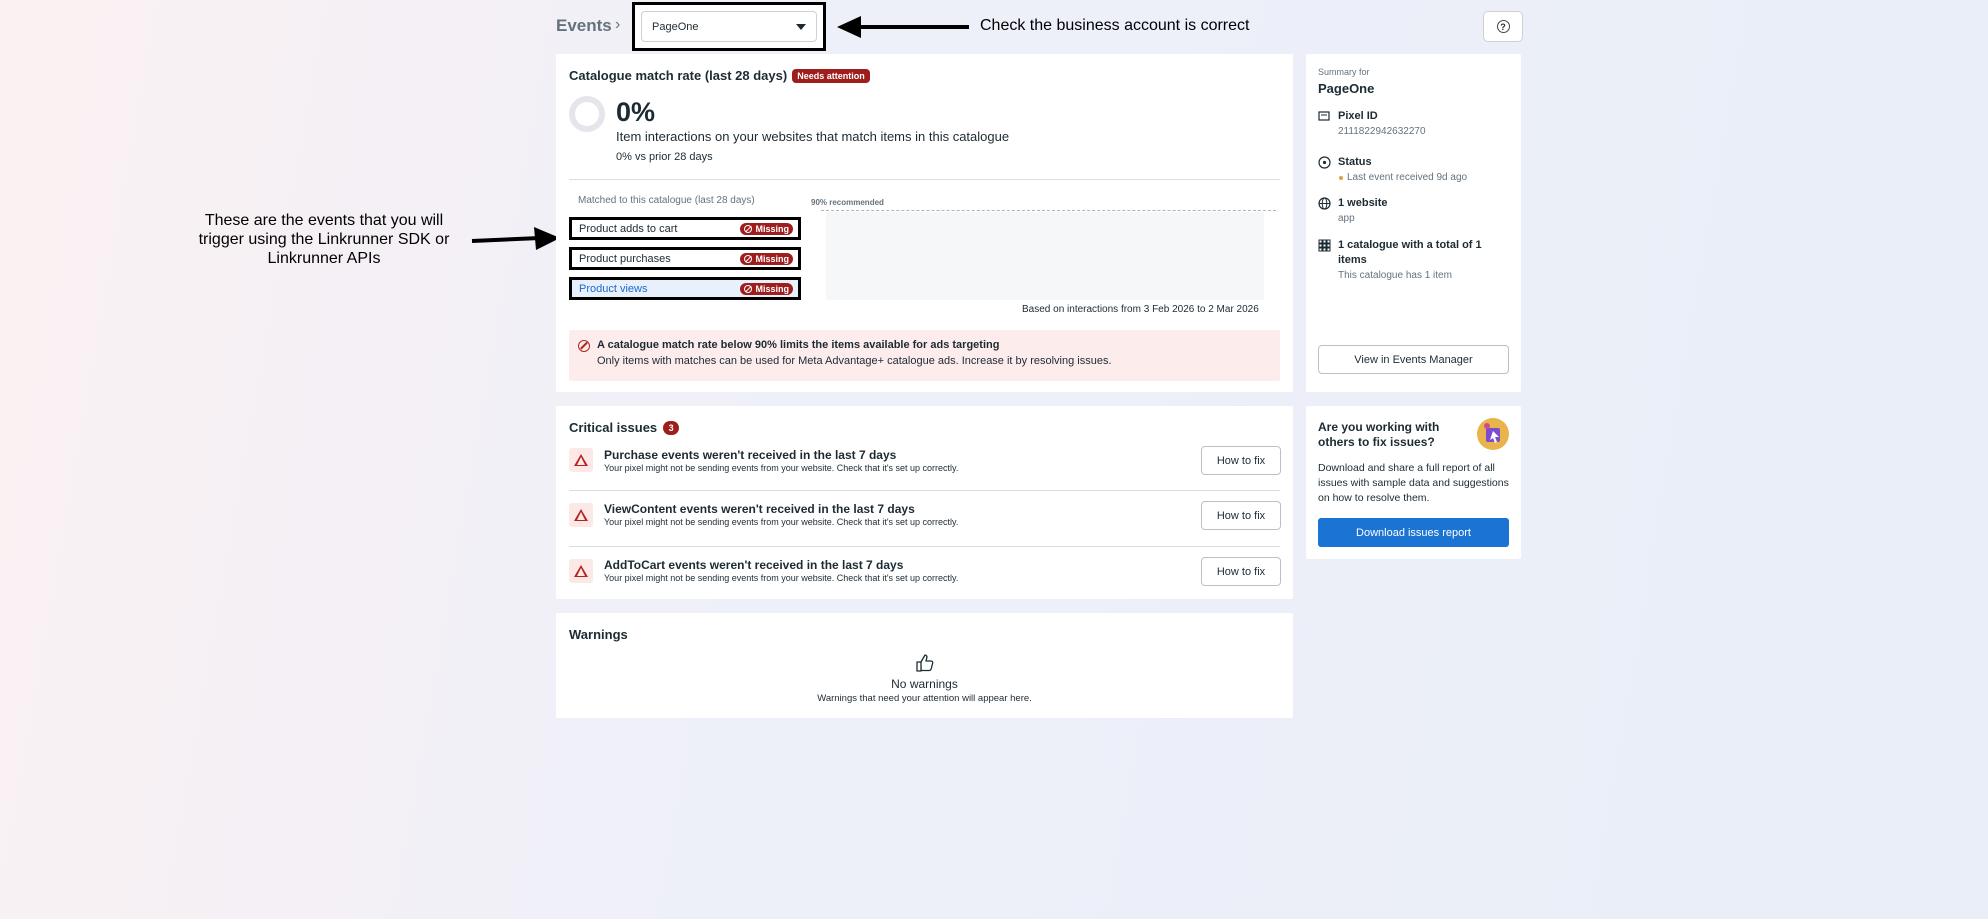 This screenshot has height=919, width=1988. Describe the element at coordinates (1324, 162) in the screenshot. I see `status-icon` at that location.